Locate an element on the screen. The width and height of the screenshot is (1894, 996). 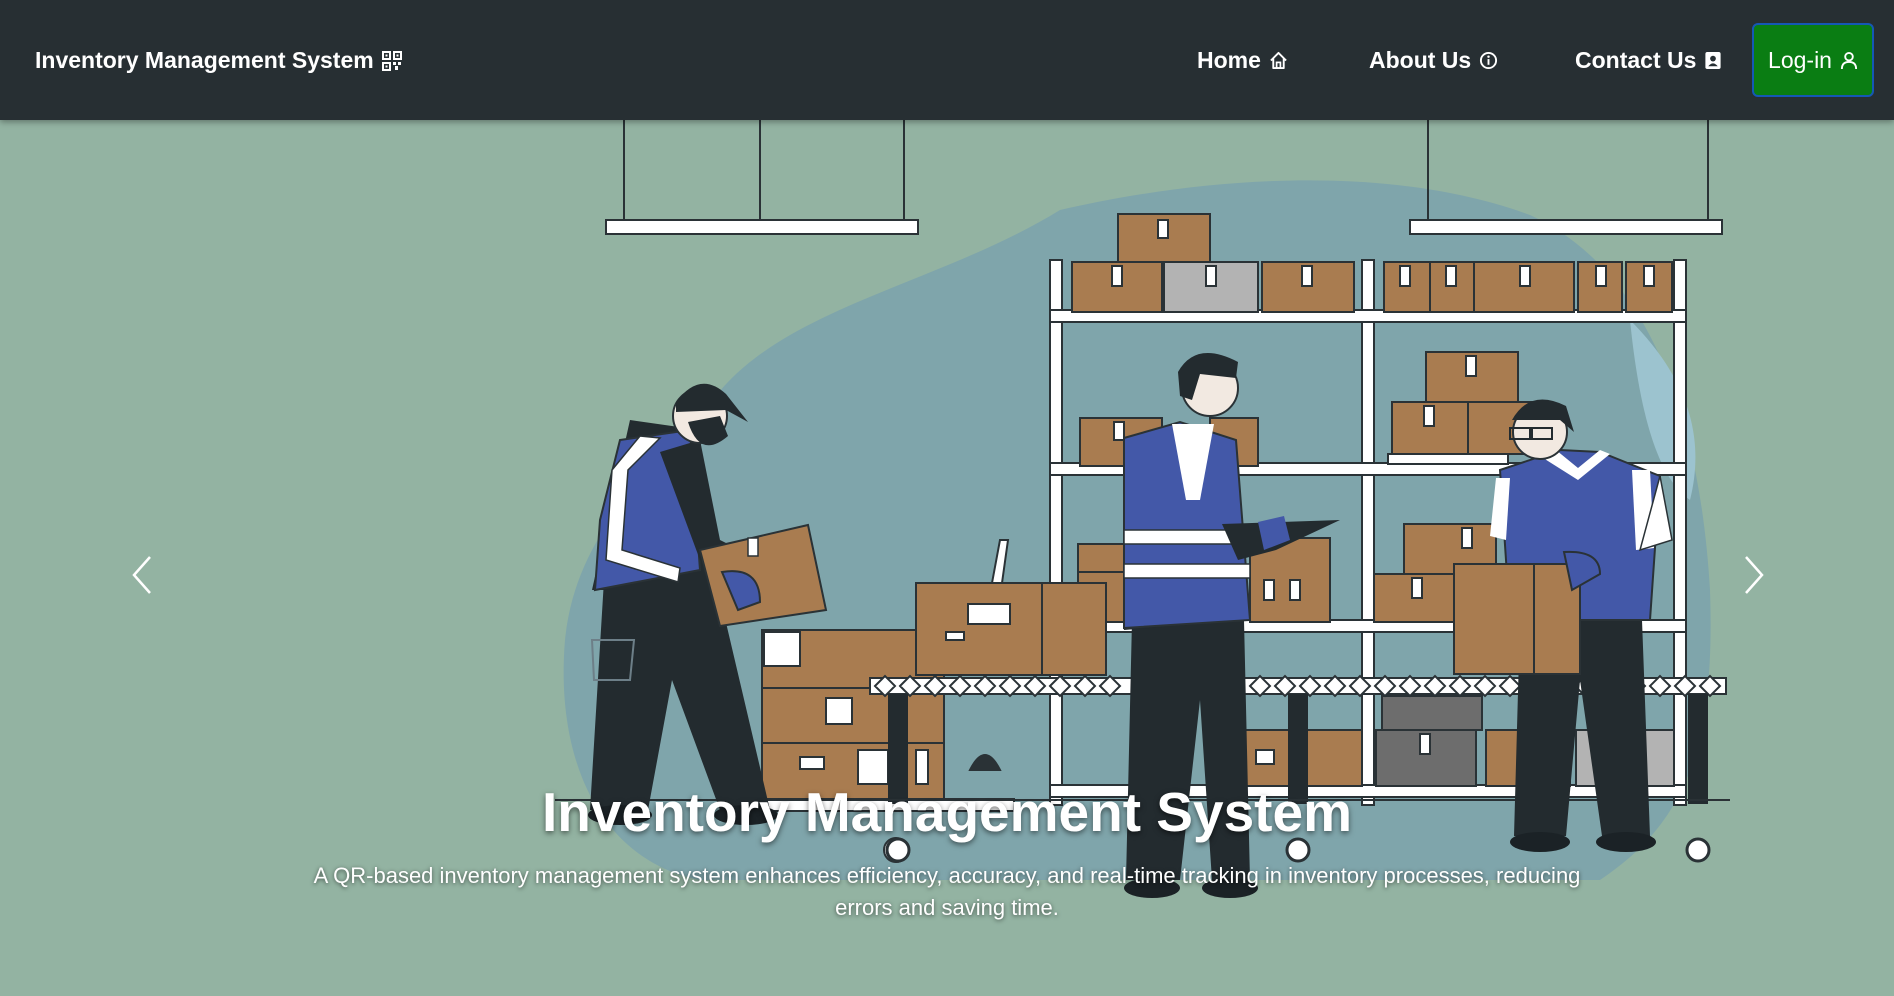
nav-about-label: About Us is located at coordinates (1420, 60).